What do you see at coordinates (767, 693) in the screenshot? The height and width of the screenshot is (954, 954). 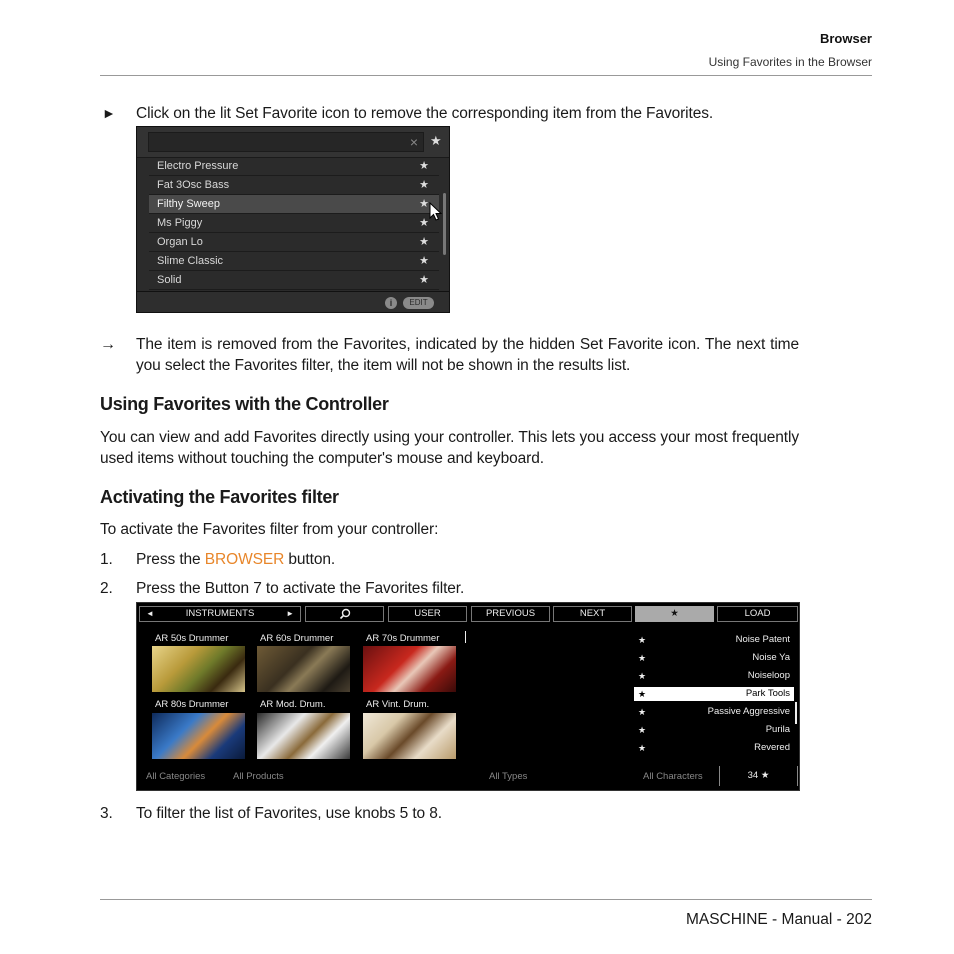 I see `favorite-name: Park Tools` at bounding box center [767, 693].